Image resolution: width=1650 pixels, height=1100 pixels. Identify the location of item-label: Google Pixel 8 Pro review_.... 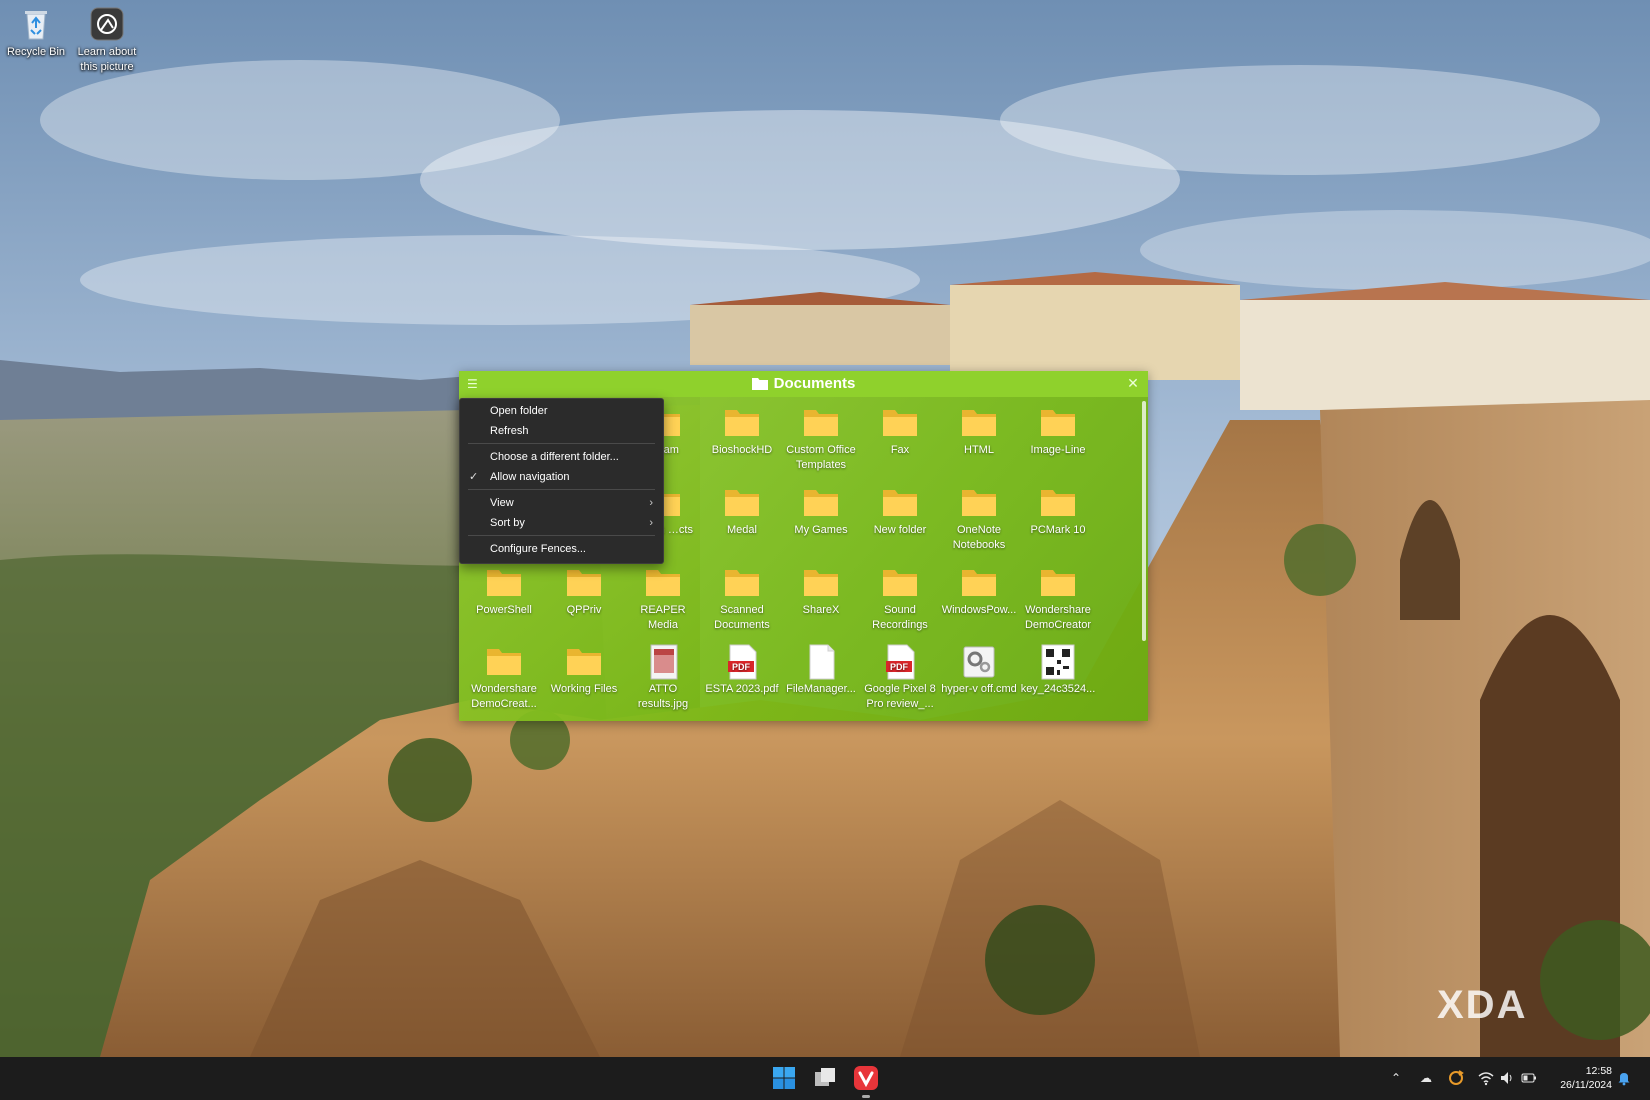
(900, 696).